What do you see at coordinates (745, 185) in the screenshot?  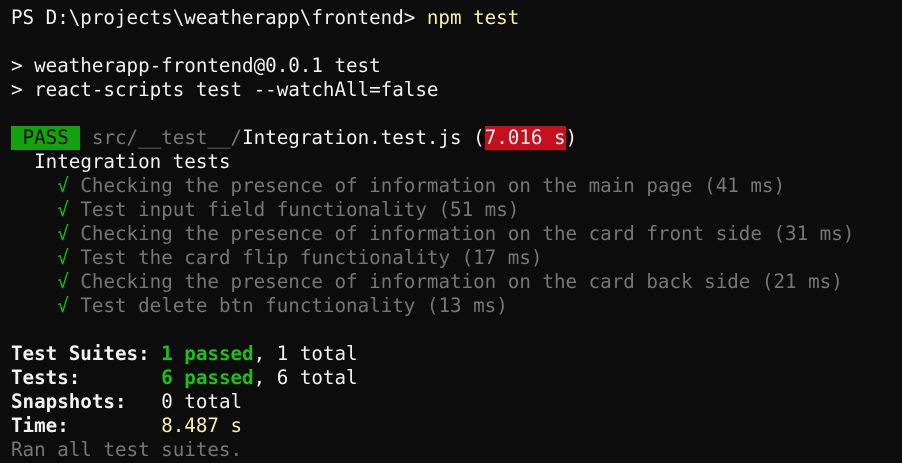 I see `test-case-time: (41 ms)` at bounding box center [745, 185].